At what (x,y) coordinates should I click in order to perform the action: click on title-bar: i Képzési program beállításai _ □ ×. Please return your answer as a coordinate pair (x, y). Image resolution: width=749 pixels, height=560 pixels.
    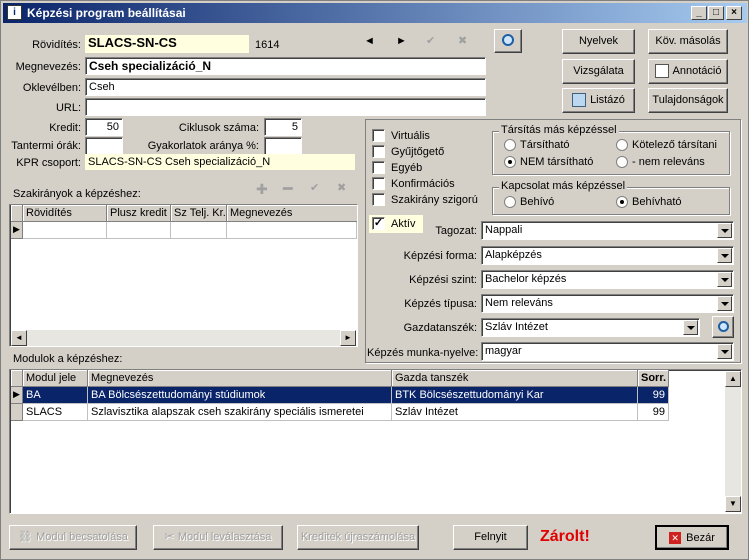
    Looking at the image, I should click on (375, 13).